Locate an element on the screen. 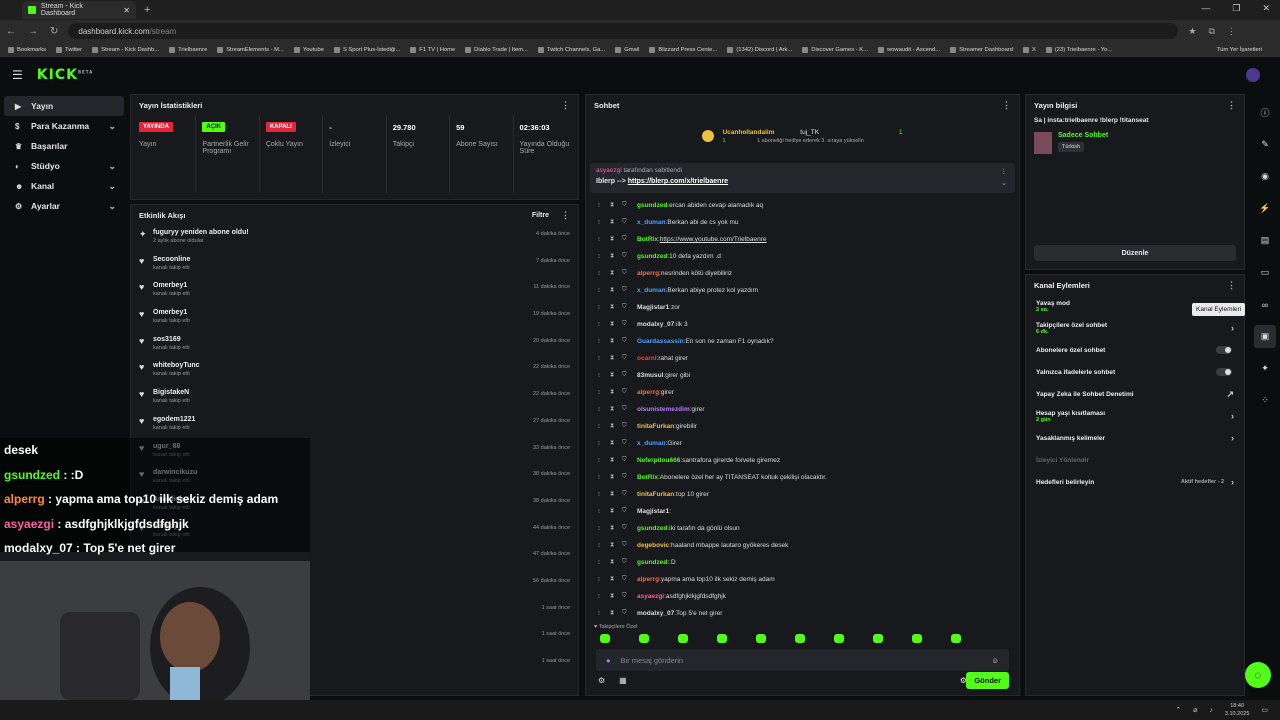 Image resolution: width=1280 pixels, height=720 pixels. mic-icon: ● is located at coordinates (608, 660).